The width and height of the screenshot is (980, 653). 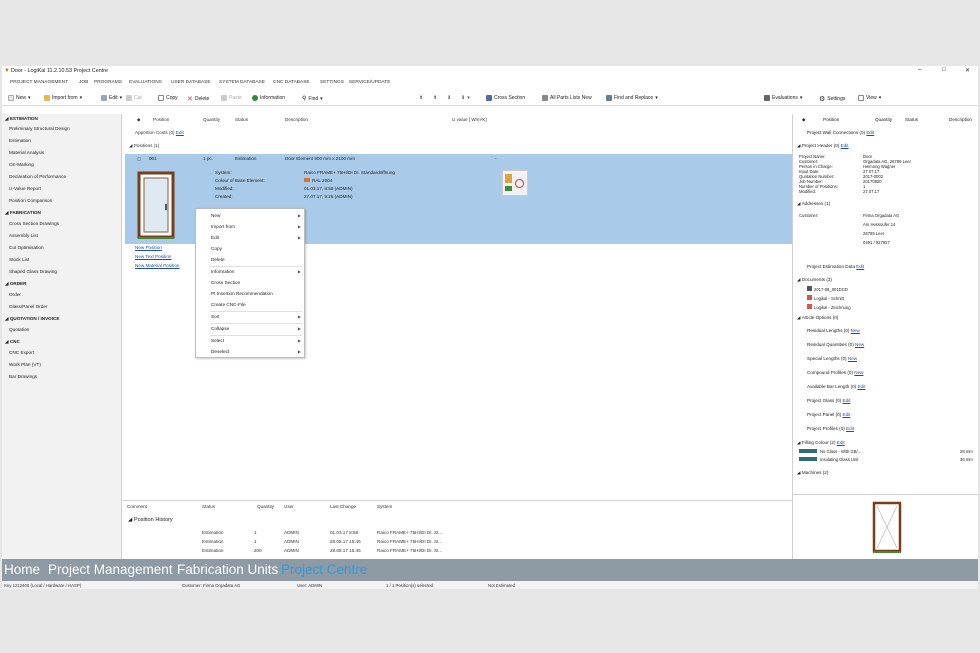 I want to click on document-item: Logikal - Zeichnung, so click(x=829, y=307).